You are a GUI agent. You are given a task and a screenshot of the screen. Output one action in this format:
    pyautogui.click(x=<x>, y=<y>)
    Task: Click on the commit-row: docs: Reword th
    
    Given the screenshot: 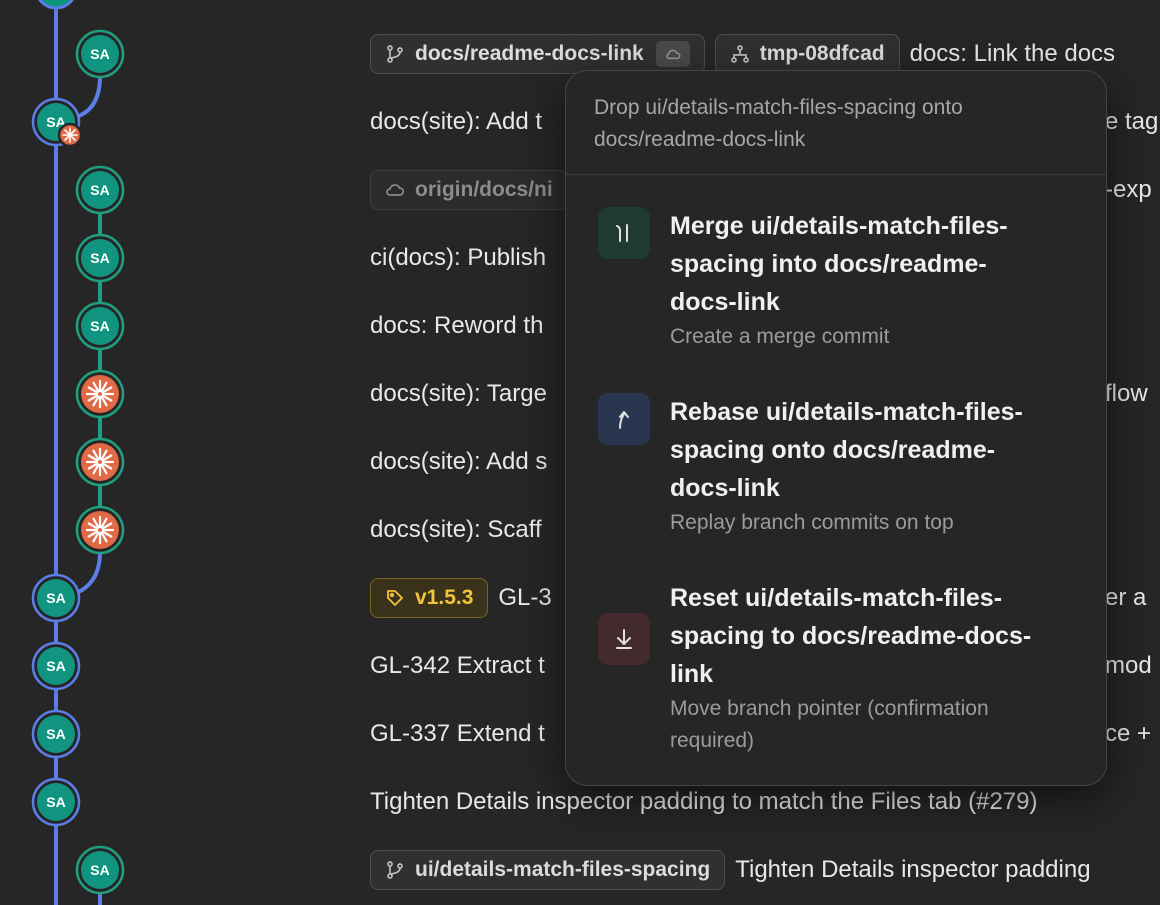 What is the action you would take?
    pyautogui.click(x=456, y=326)
    